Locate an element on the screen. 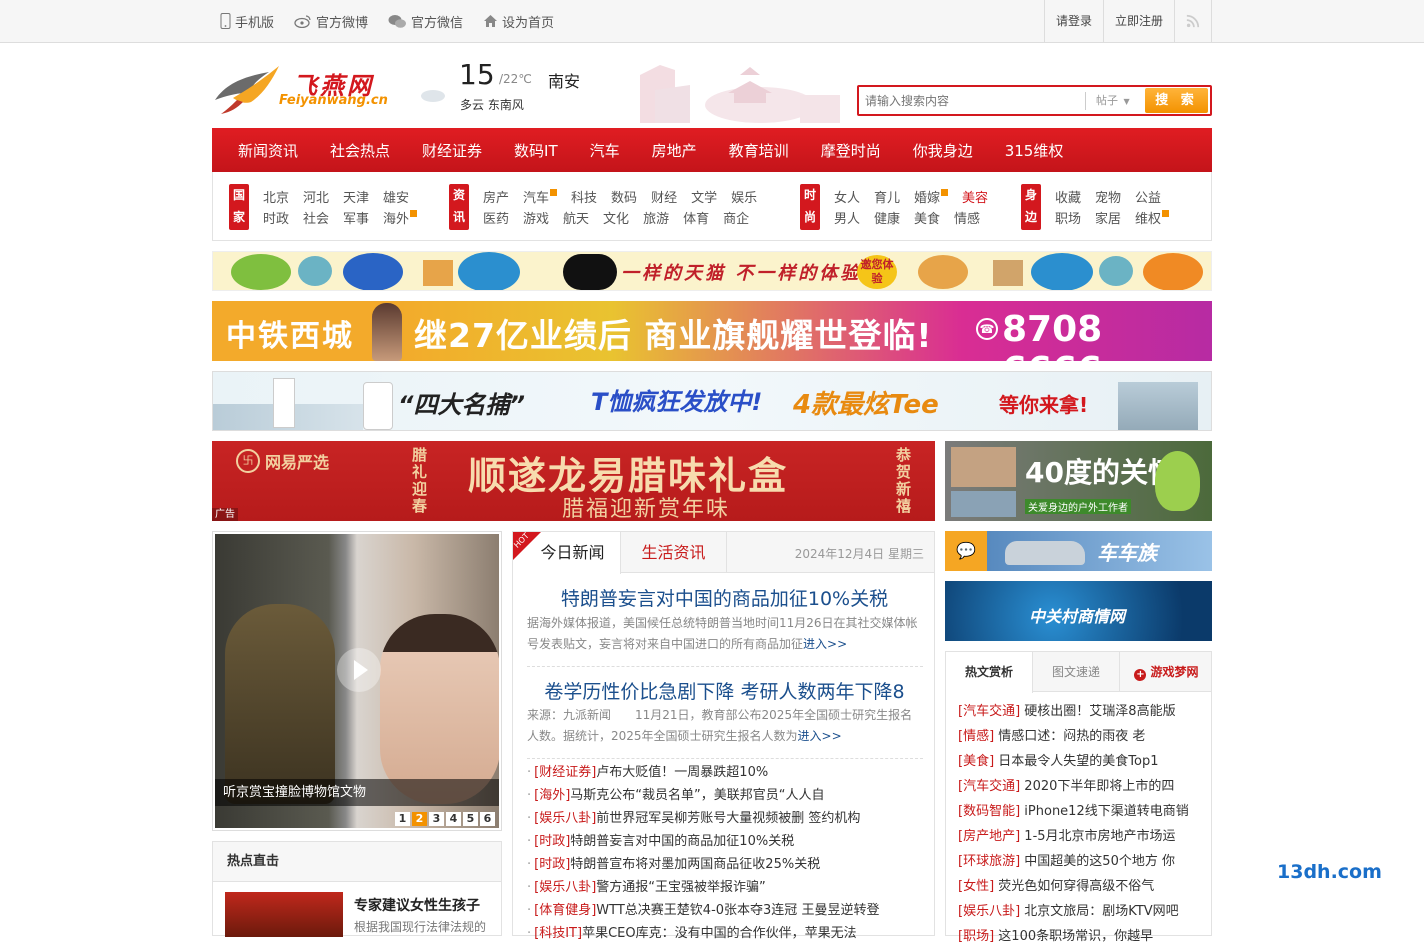  subnav-link: 公益 is located at coordinates (1148, 196).